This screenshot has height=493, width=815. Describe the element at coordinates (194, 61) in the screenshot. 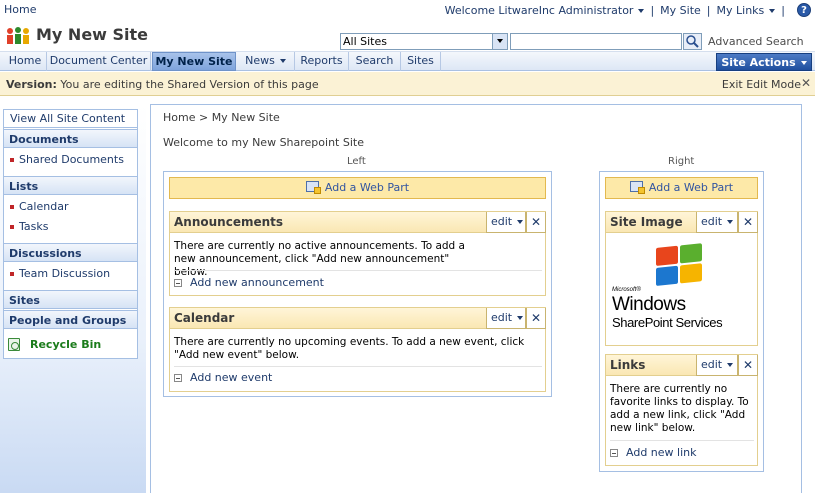

I see `tab-my-new-site: My New Site` at that location.